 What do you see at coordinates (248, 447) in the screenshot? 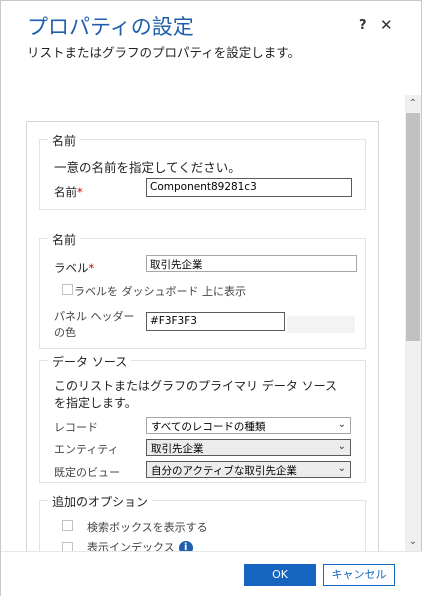
I see `entity-select: 取引先企業 ⌄` at bounding box center [248, 447].